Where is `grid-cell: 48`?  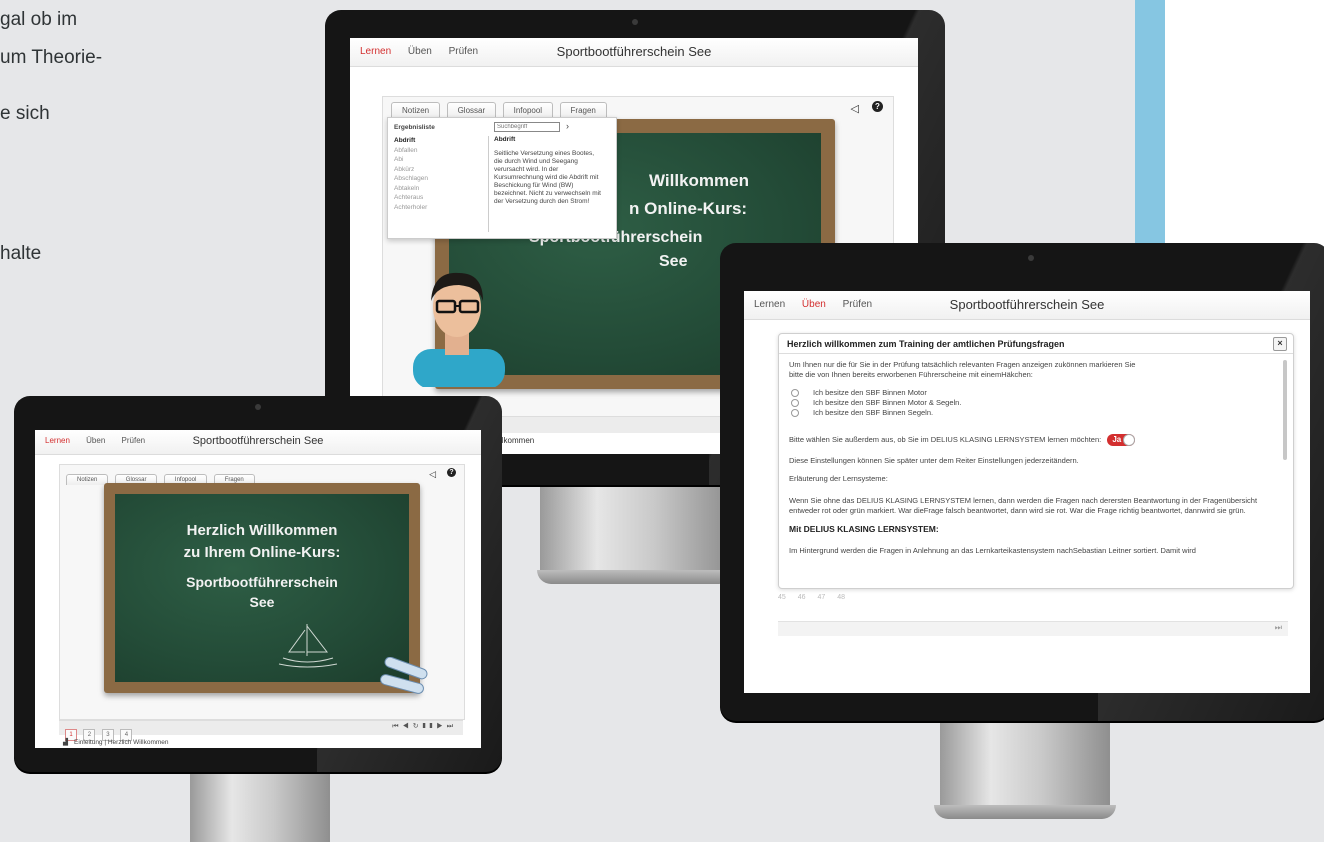
grid-cell: 48 is located at coordinates (841, 597).